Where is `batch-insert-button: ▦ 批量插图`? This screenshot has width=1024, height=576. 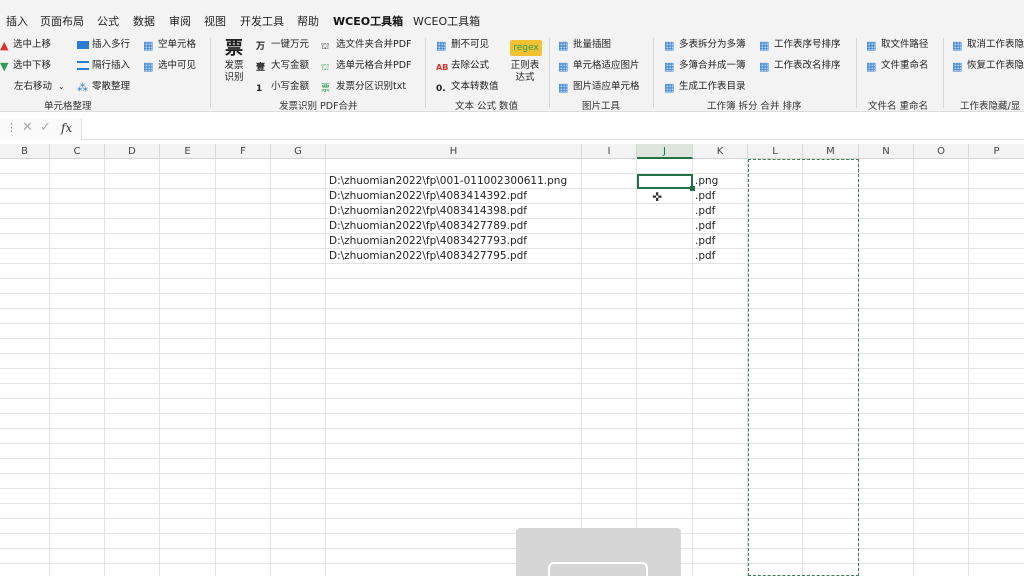
batch-insert-button: ▦ 批量插图 is located at coordinates (584, 45).